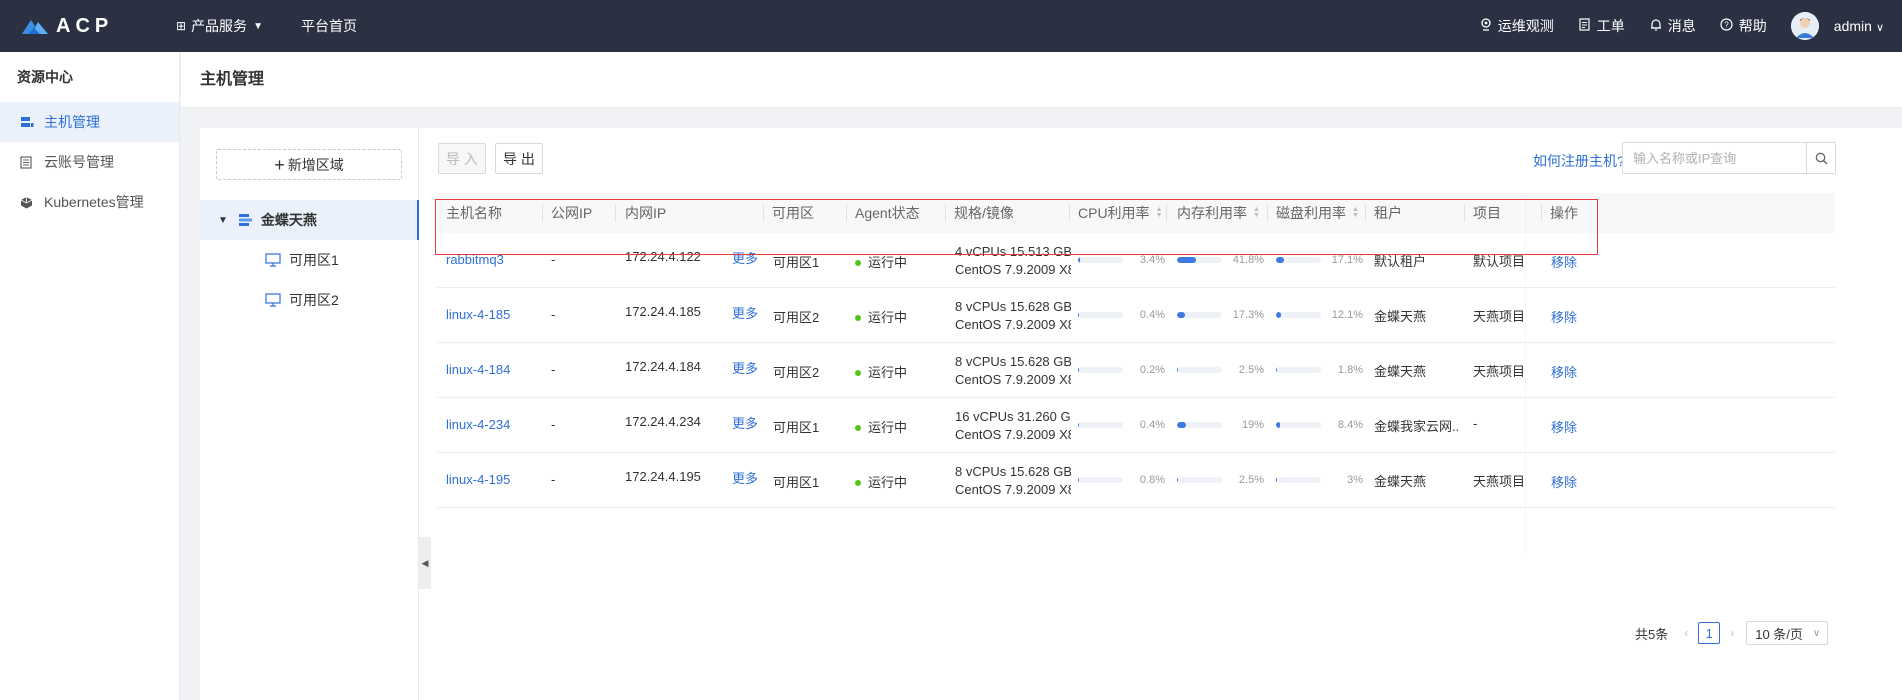  What do you see at coordinates (475, 259) in the screenshot?
I see `host-name-link: rabbitmq3` at bounding box center [475, 259].